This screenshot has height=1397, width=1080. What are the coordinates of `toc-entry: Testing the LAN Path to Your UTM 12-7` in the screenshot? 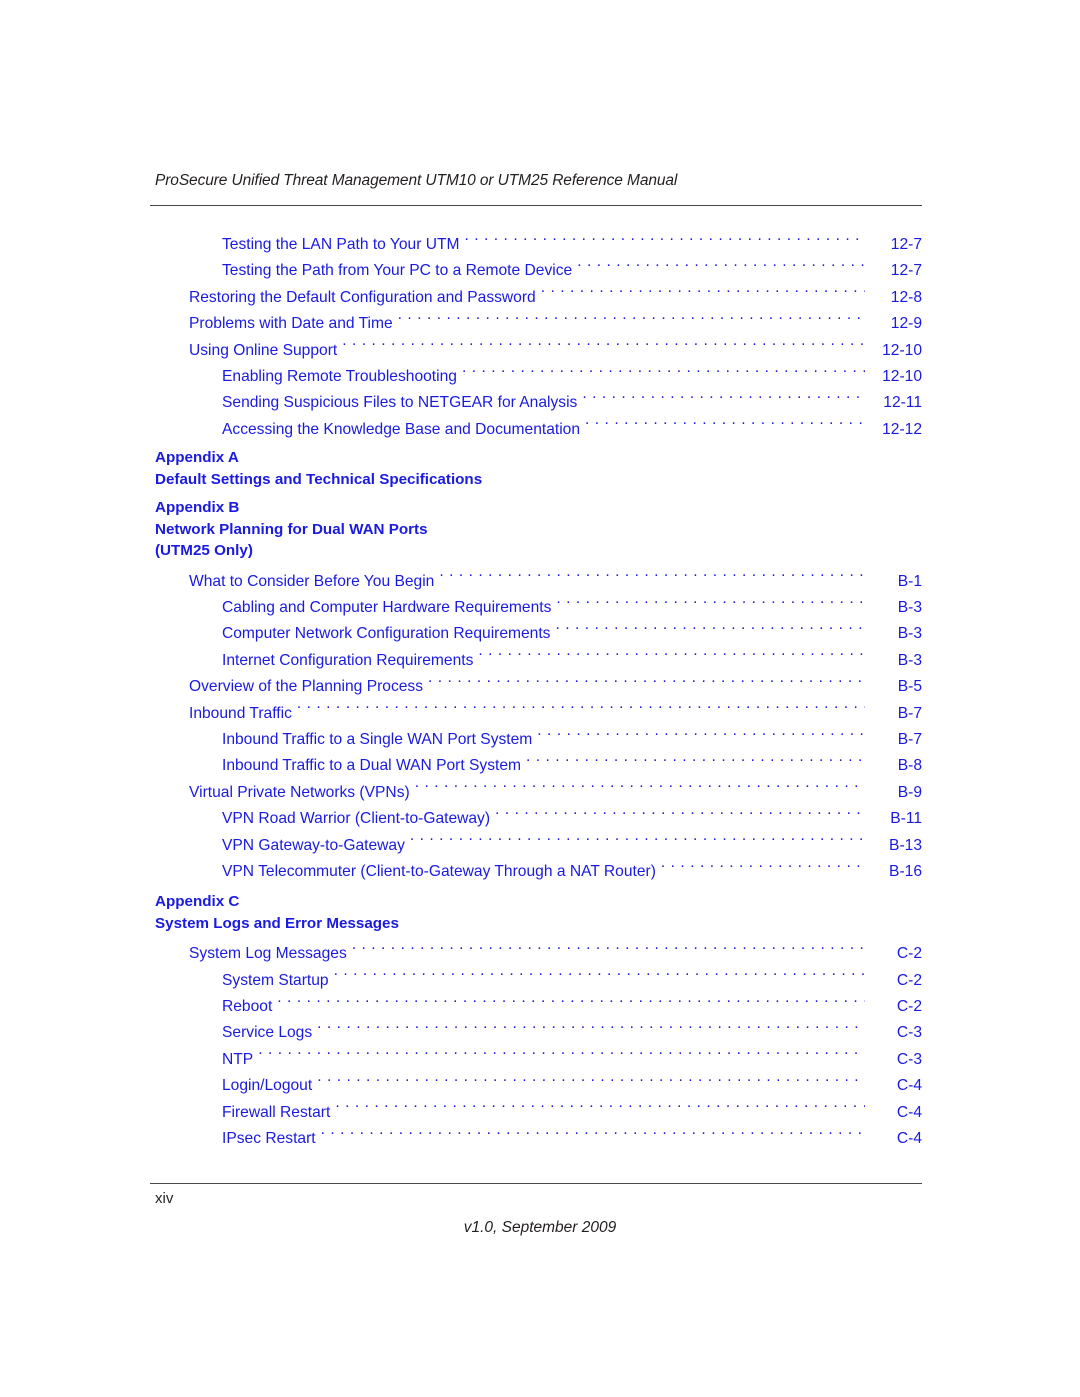 It's located at (536, 245).